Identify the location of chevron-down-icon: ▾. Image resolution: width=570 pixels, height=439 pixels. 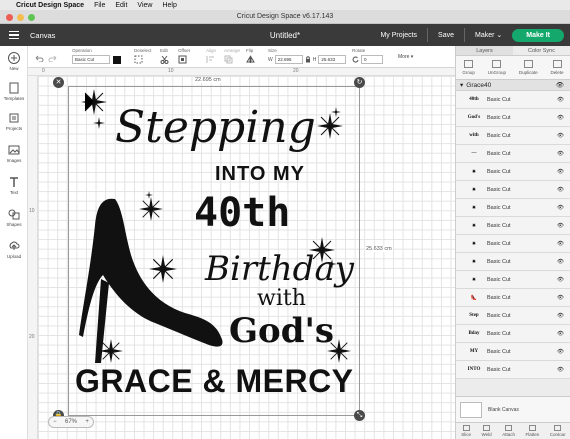
(461, 85).